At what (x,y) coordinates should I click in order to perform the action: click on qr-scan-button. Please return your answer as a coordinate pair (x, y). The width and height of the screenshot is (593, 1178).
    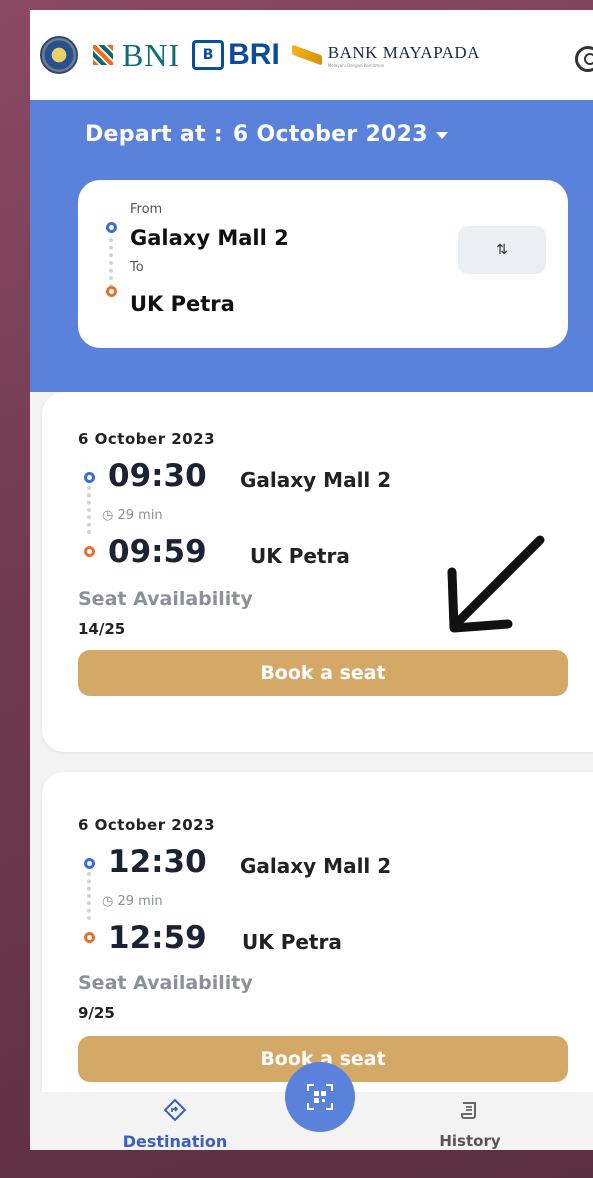
    Looking at the image, I should click on (320, 1097).